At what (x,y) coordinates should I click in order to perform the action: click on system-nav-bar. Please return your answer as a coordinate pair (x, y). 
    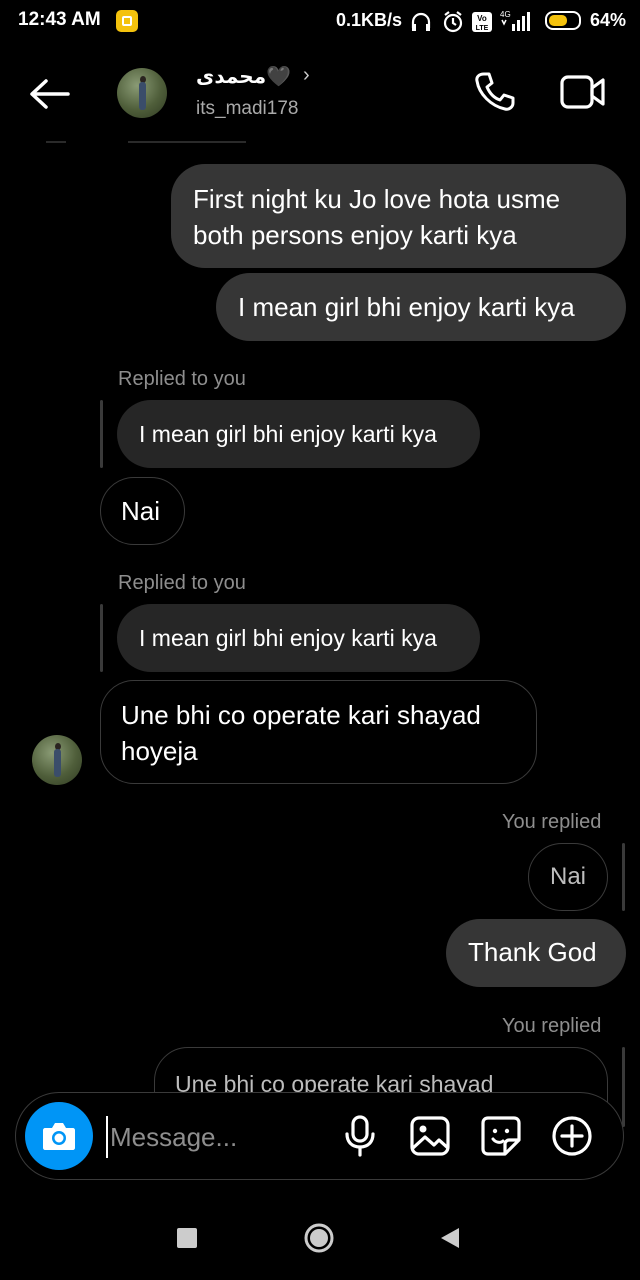
    Looking at the image, I should click on (320, 1235).